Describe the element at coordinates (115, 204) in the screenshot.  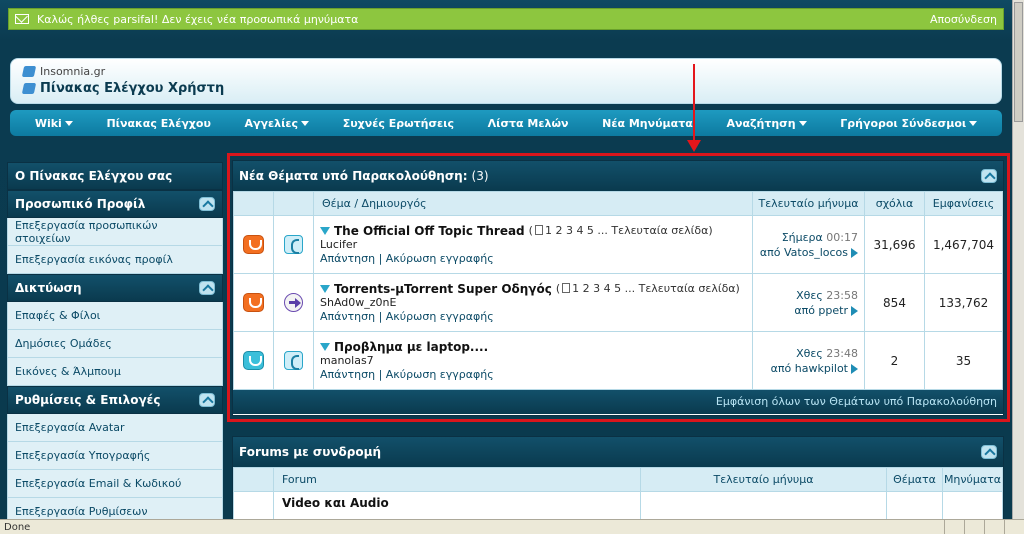
I see `sidebar-section-profile: Προσωπικό Προφίλ` at that location.